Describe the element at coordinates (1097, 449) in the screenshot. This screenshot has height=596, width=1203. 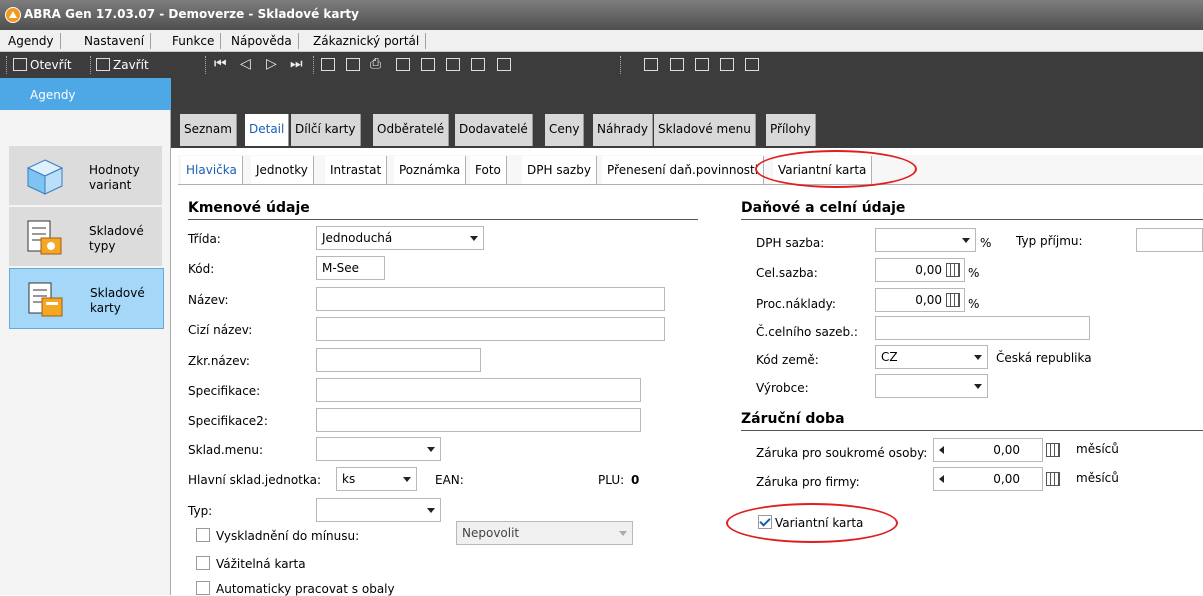
I see `zaruka-osoby-unit: měsíců` at that location.